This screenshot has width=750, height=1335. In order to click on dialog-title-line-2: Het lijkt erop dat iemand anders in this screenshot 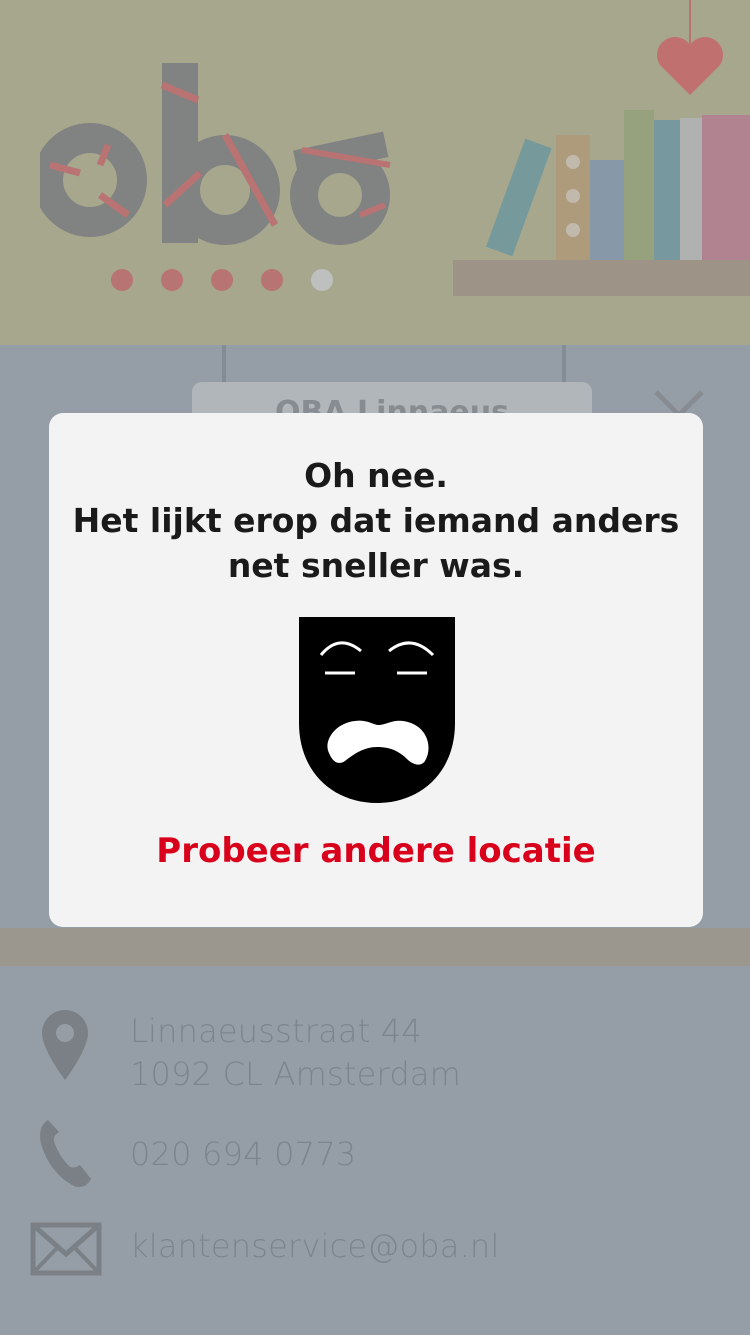, I will do `click(376, 520)`.